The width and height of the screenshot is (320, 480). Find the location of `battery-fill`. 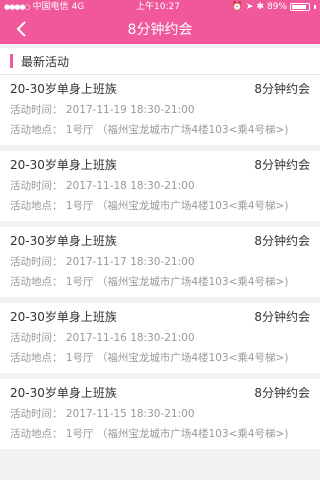

battery-fill is located at coordinates (299, 7).